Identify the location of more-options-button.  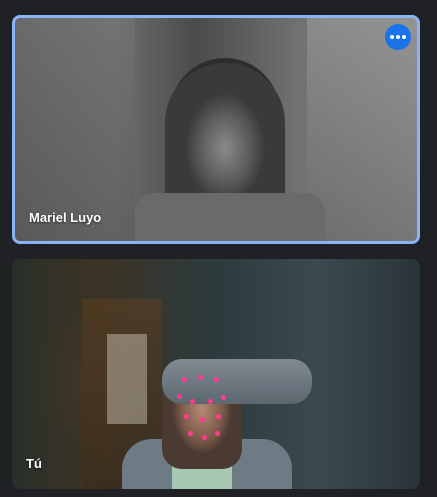
(398, 37).